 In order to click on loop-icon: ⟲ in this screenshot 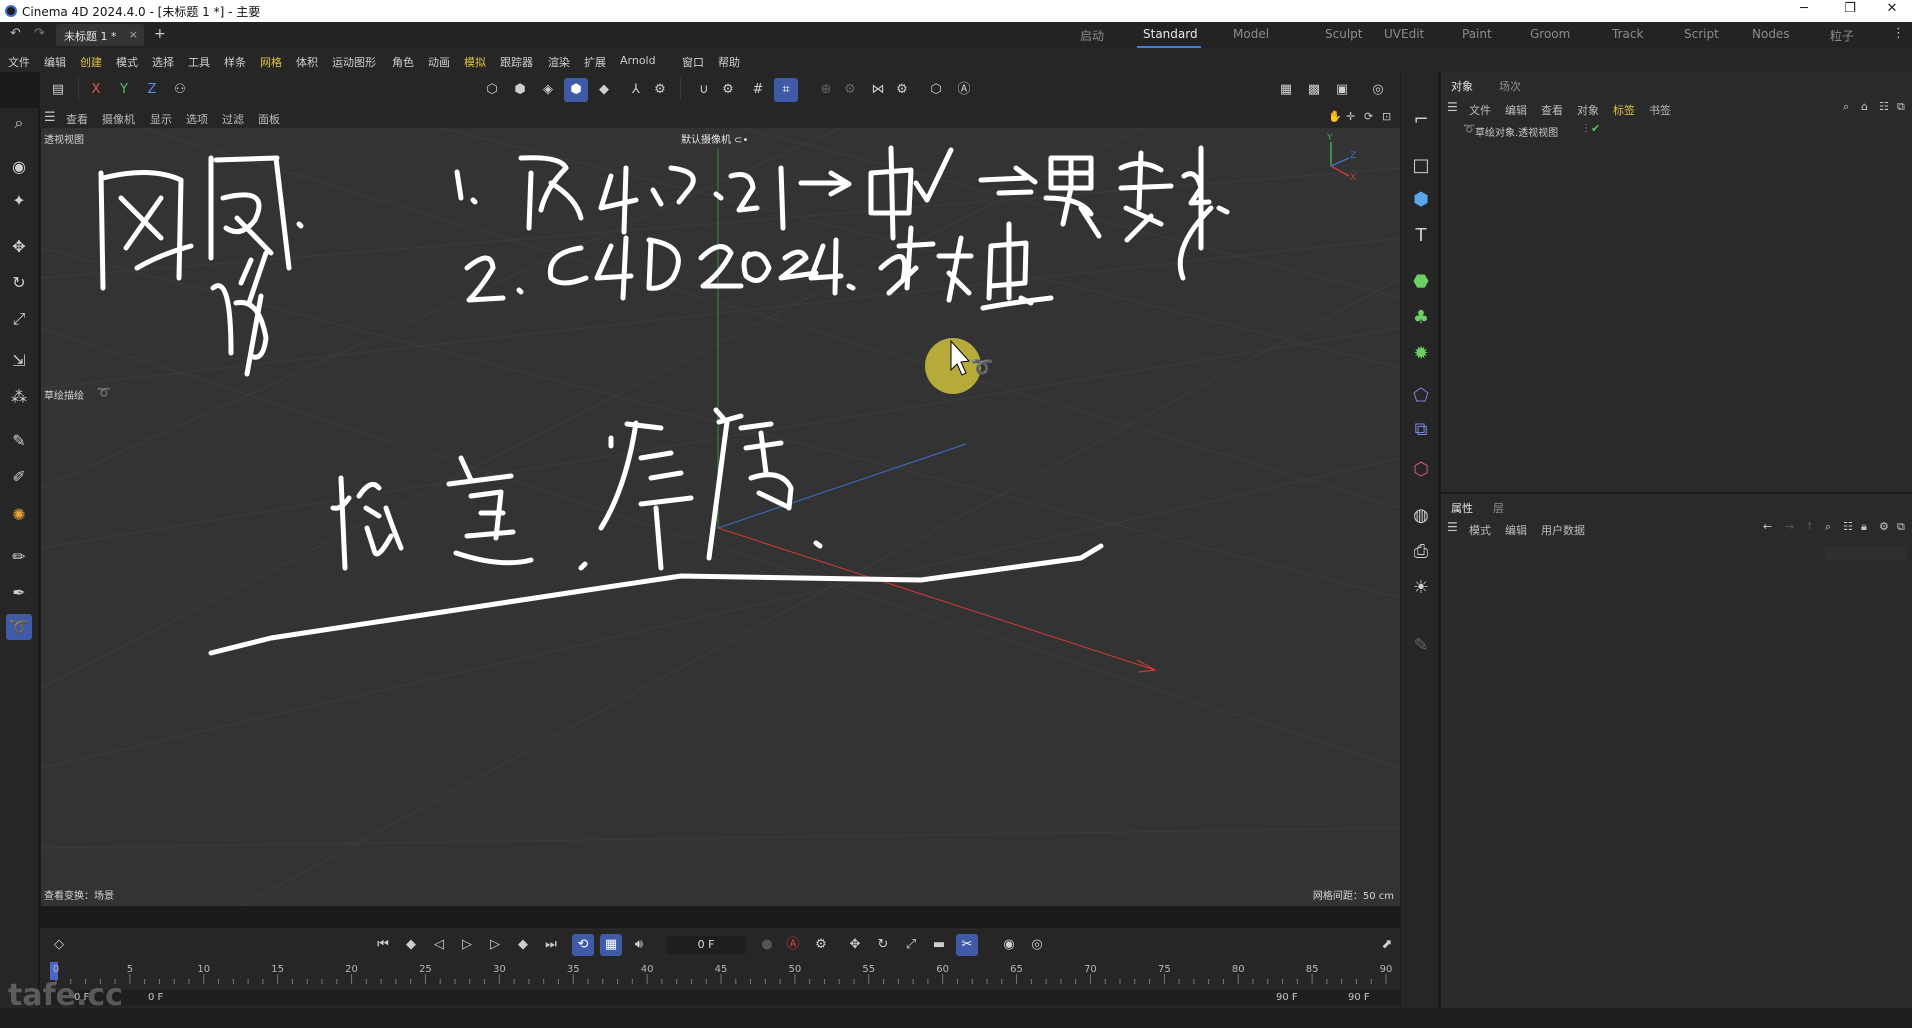, I will do `click(583, 945)`.